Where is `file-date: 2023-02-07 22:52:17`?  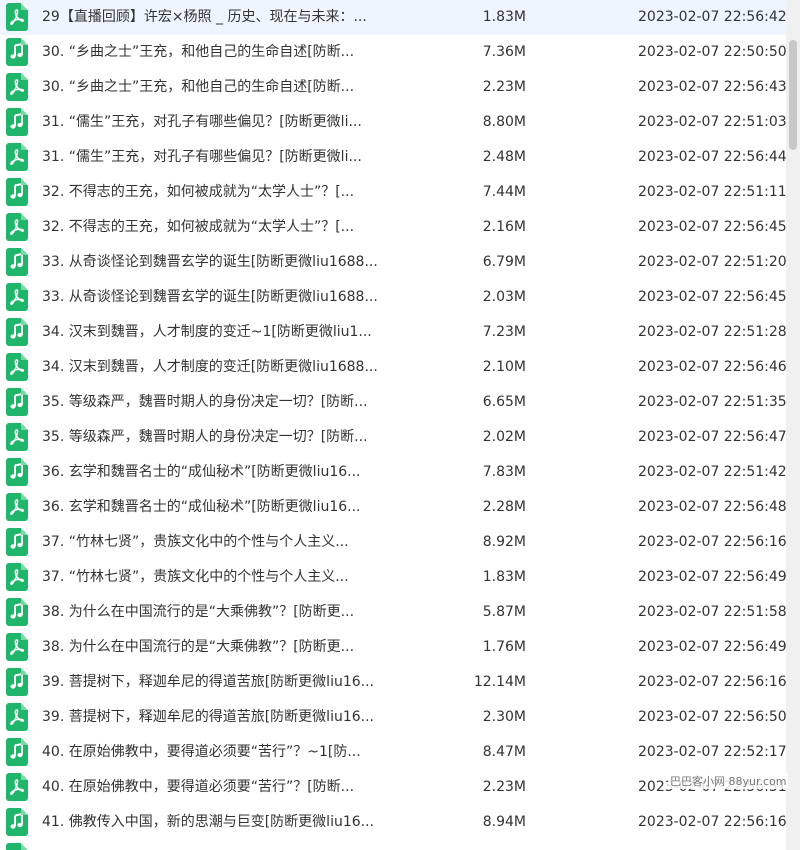 file-date: 2023-02-07 22:52:17 is located at coordinates (712, 752).